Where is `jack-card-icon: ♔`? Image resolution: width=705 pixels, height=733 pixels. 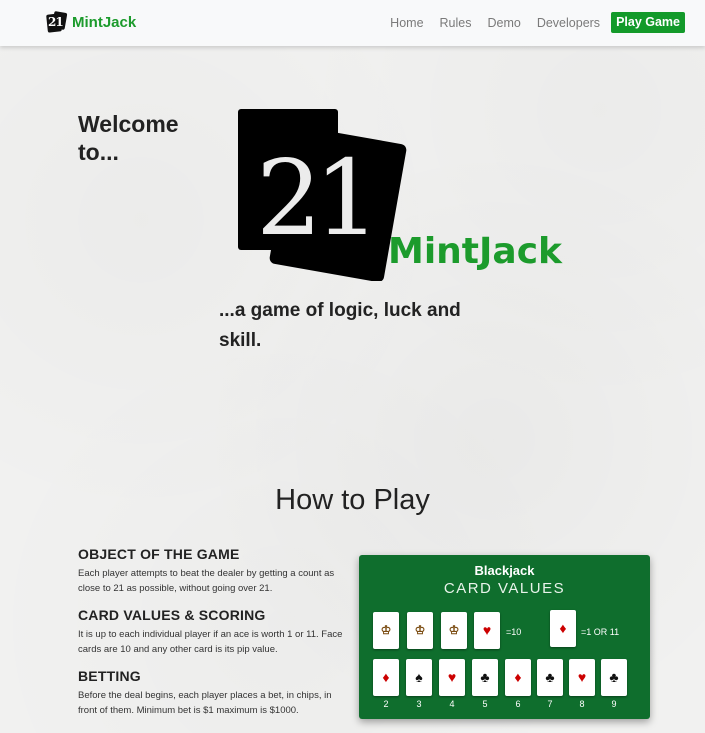 jack-card-icon: ♔ is located at coordinates (386, 630).